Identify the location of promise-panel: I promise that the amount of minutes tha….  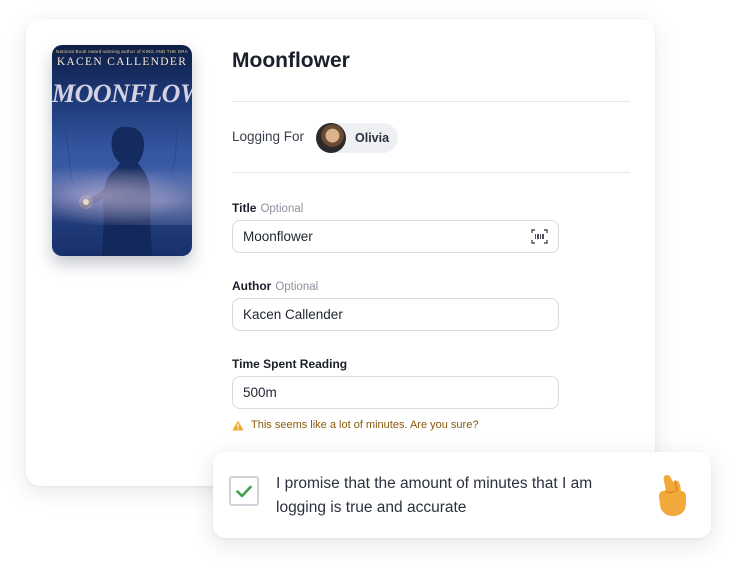
(462, 495).